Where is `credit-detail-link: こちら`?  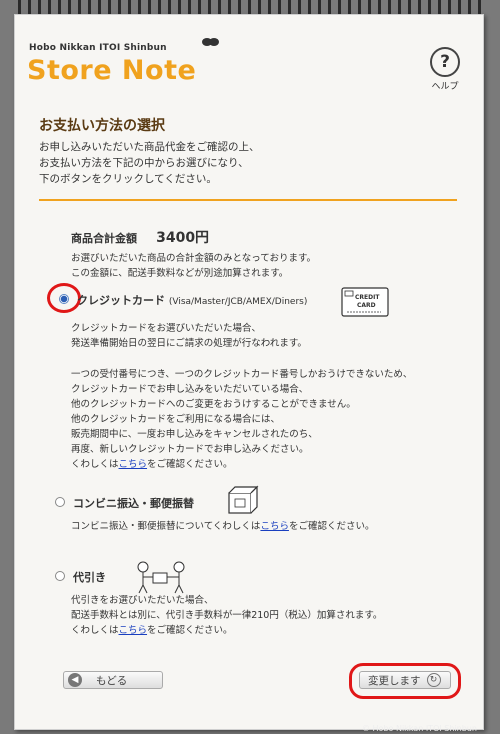 credit-detail-link: こちら is located at coordinates (133, 464).